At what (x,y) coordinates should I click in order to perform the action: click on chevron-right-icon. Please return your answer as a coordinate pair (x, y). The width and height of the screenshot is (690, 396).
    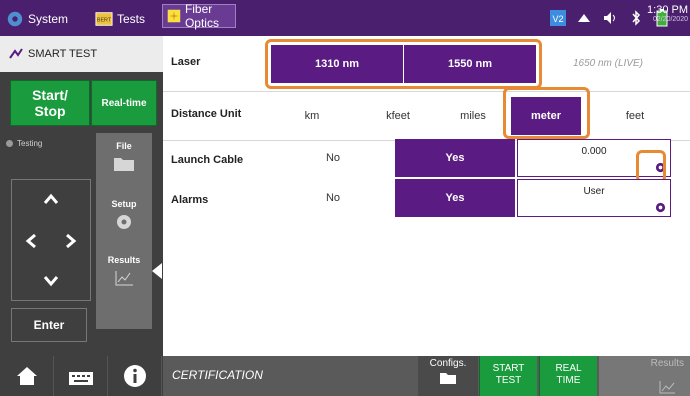
    Looking at the image, I should click on (71, 241).